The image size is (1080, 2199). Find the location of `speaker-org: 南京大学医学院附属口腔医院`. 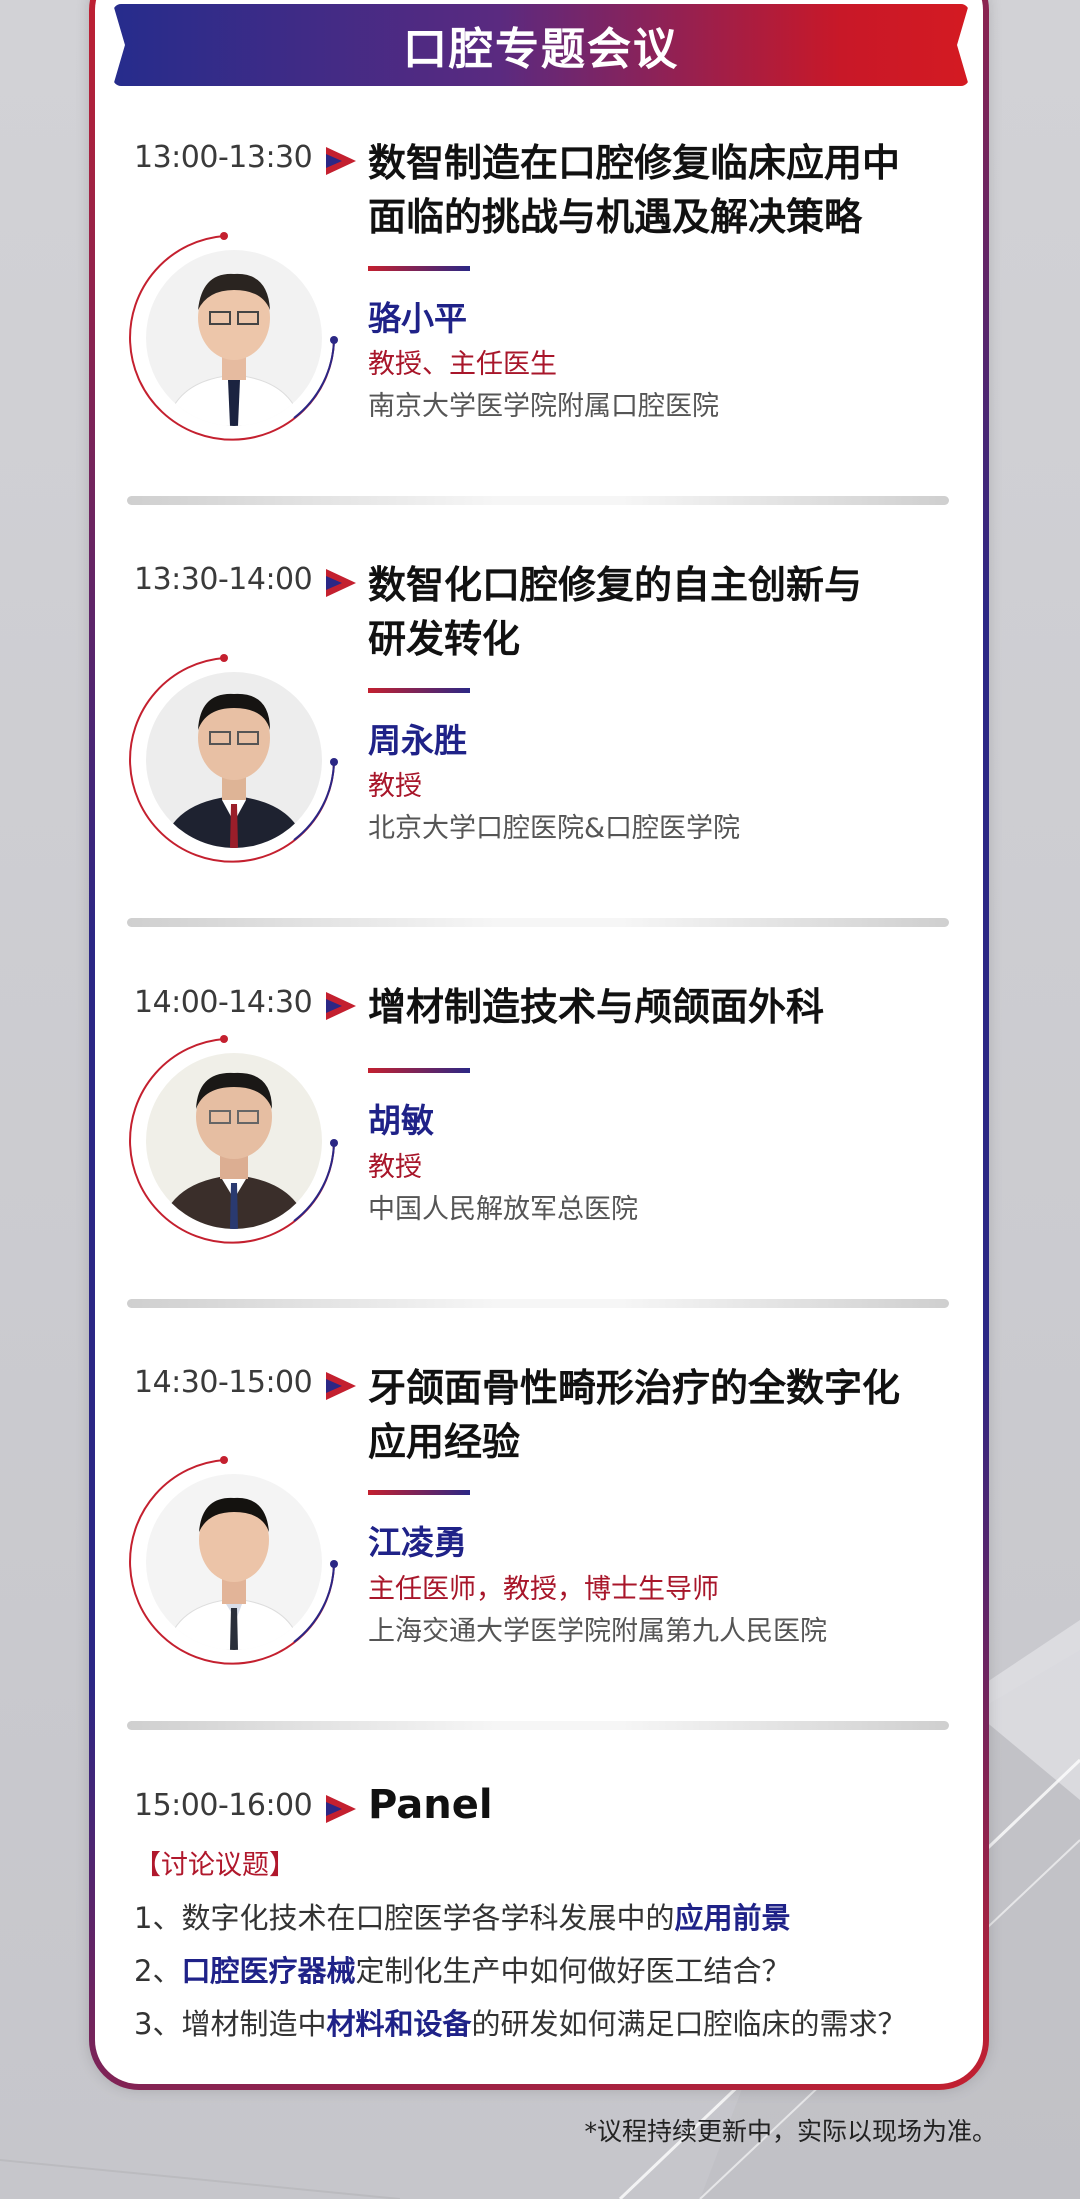

speaker-org: 南京大学医学院附属口腔医院 is located at coordinates (543, 406).